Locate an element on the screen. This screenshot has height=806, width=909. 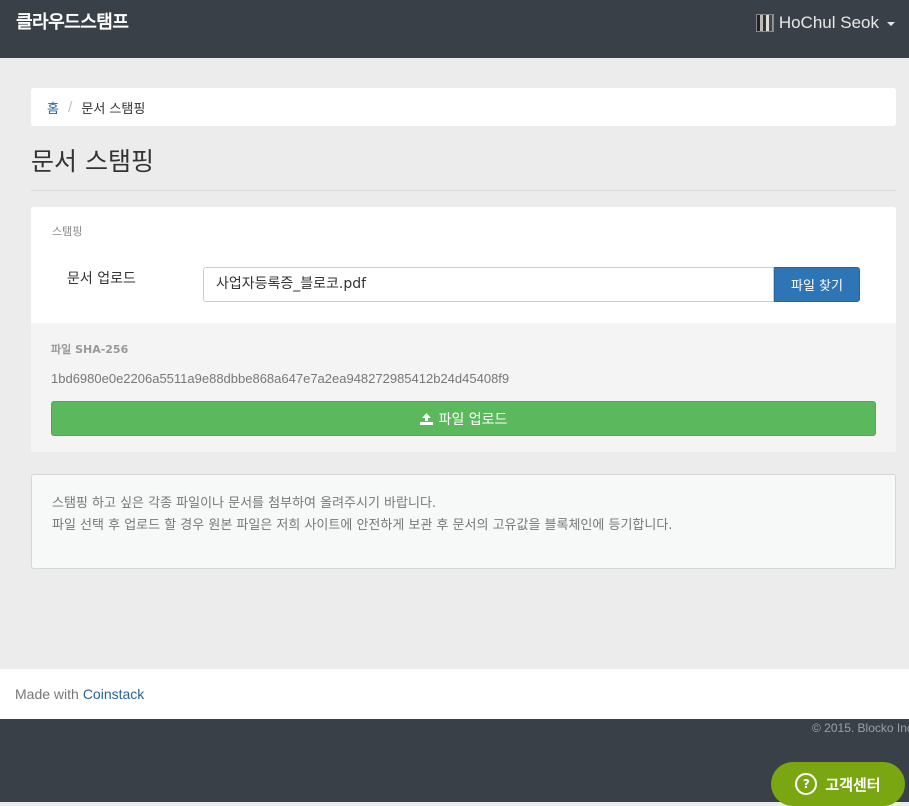
browse-file-button: 파일 찾기 is located at coordinates (817, 284).